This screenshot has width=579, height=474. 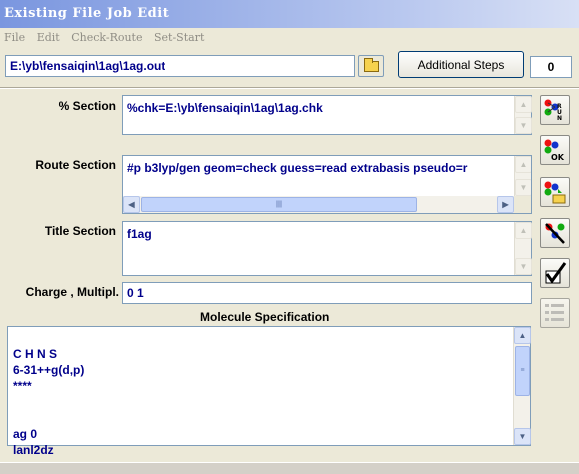 I want to click on delete-icon, so click(x=555, y=233).